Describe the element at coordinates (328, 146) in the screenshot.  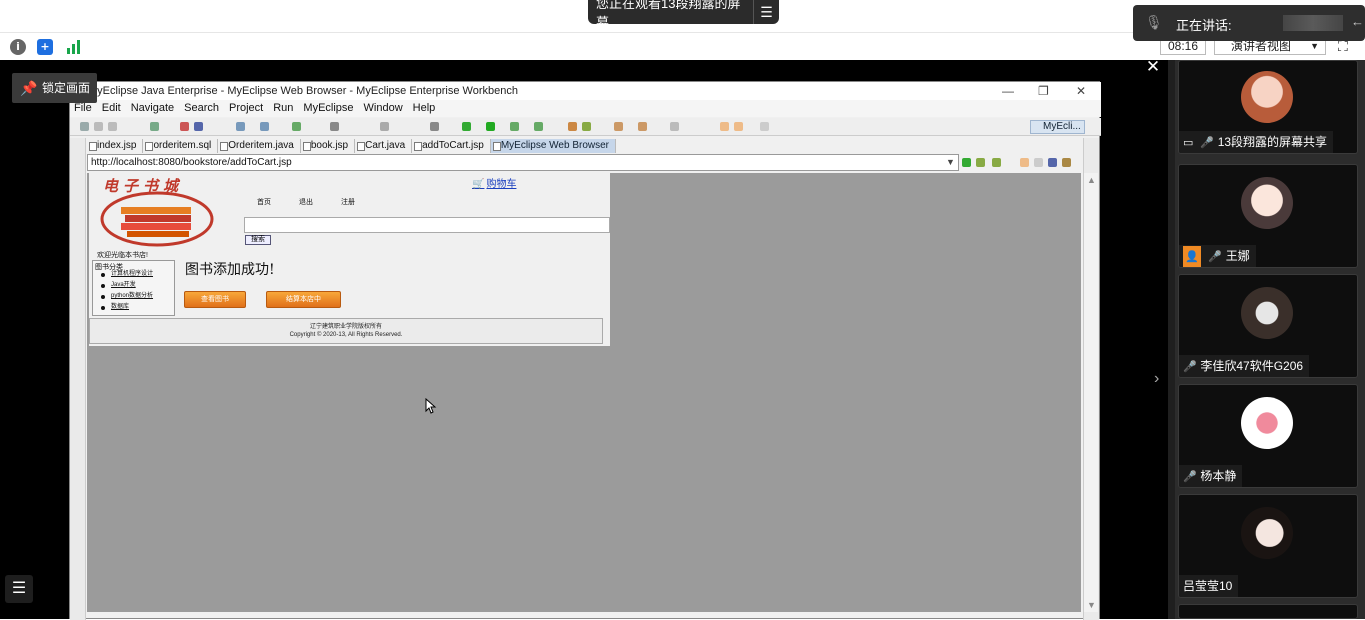
I see `tab-book-jsp: book.jsp` at that location.